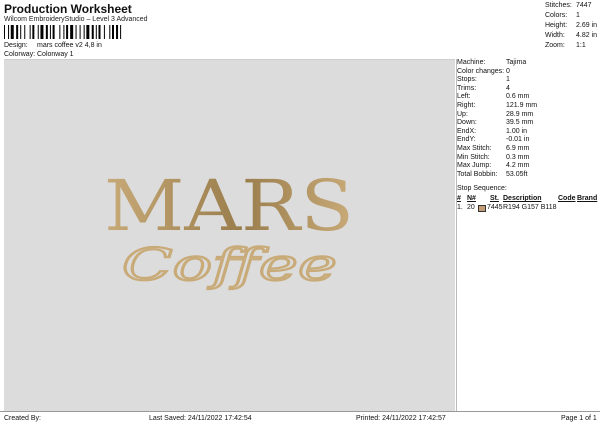 The image size is (600, 425). Describe the element at coordinates (471, 198) in the screenshot. I see `col-needle: N#` at that location.